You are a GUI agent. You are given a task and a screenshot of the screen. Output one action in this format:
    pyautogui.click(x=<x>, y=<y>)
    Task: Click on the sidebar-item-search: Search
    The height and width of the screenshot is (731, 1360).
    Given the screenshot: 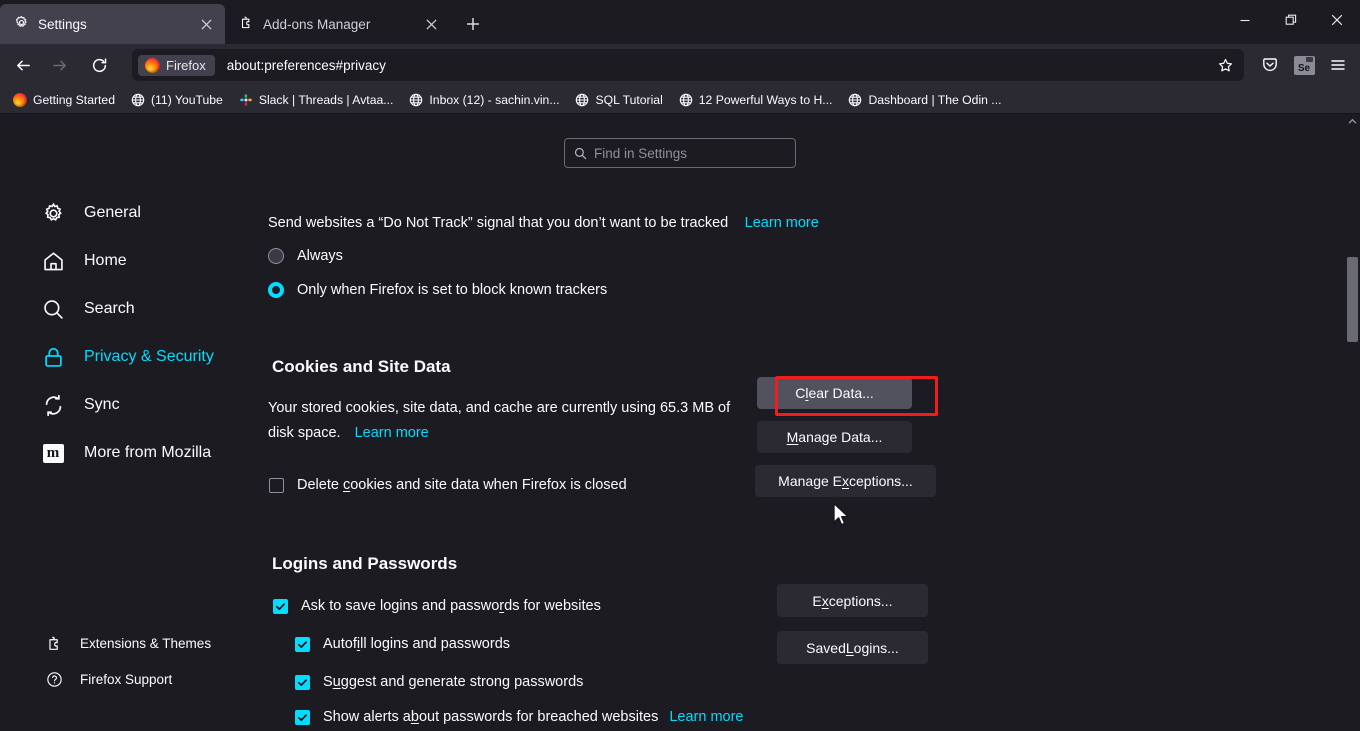 What is the action you would take?
    pyautogui.click(x=87, y=309)
    